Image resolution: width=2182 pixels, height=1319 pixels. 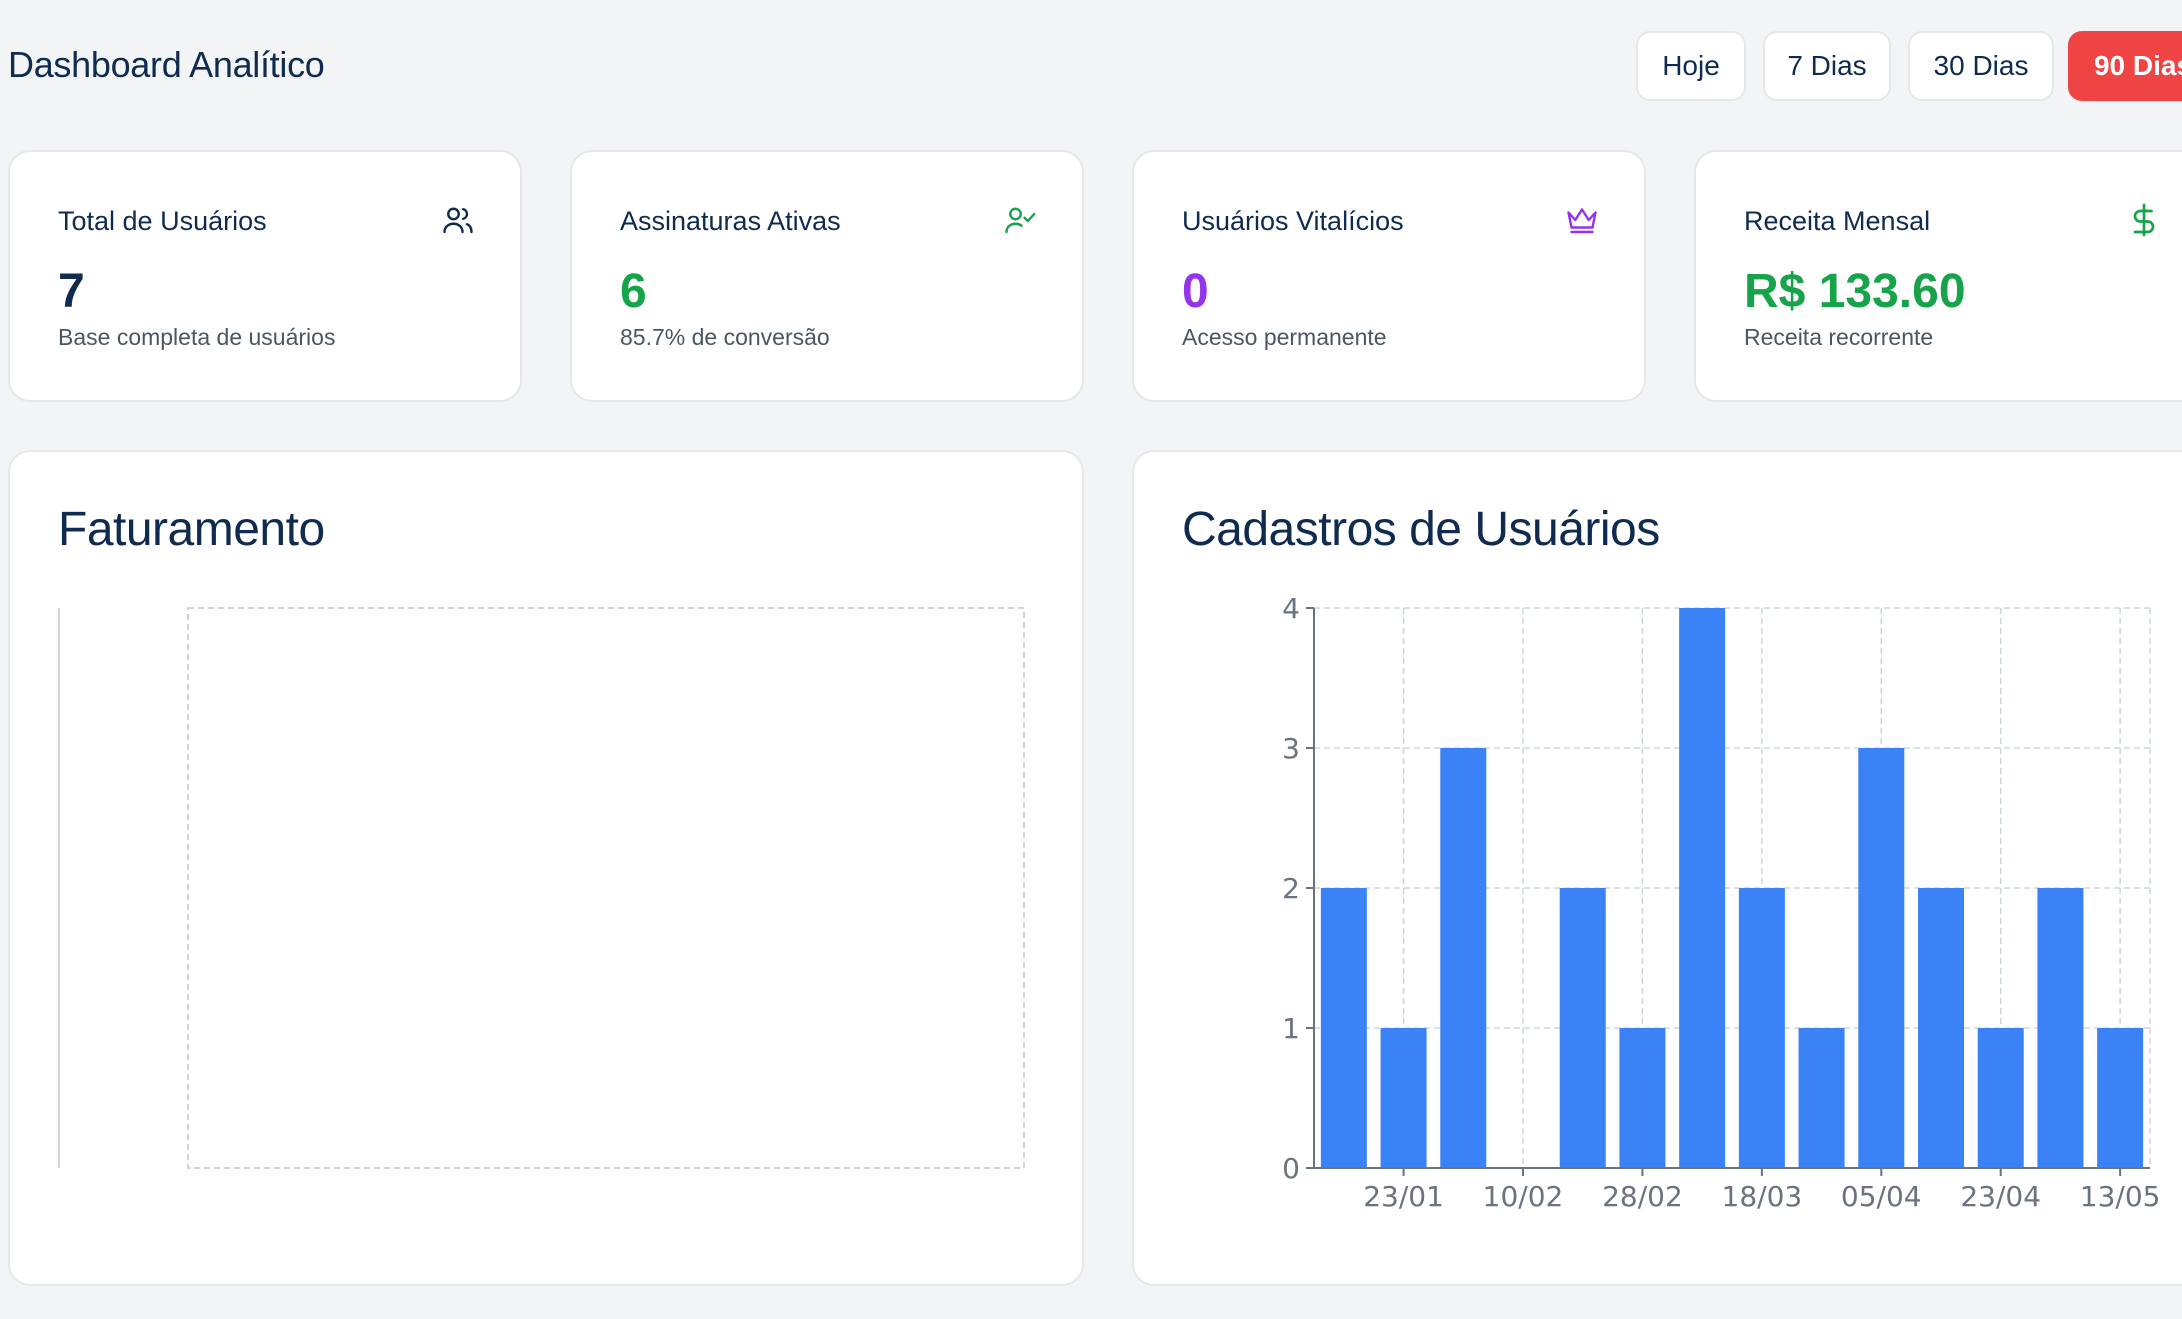 I want to click on stat-label: Usuários Vitalícios, so click(x=1293, y=221).